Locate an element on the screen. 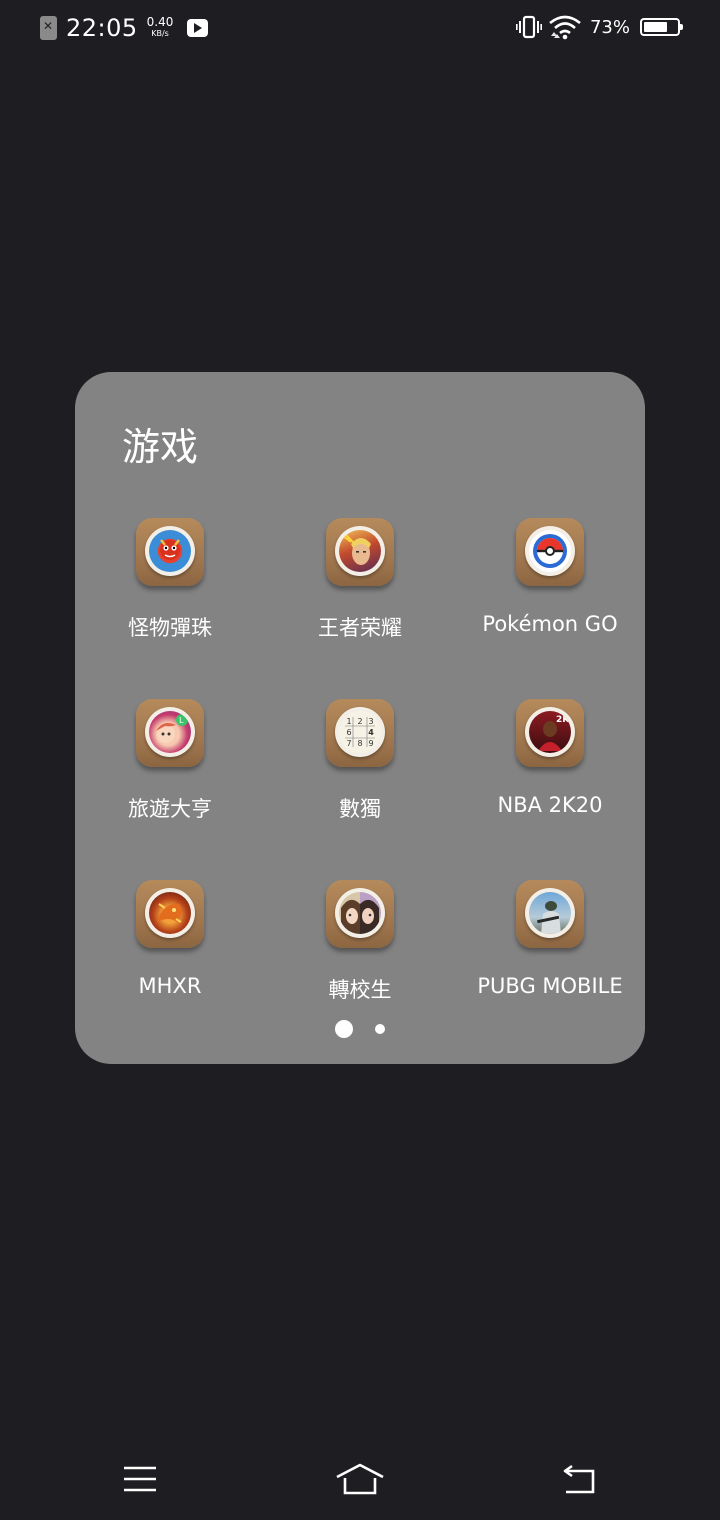 The image size is (720, 1520). nba-2k20-icon: 2K is located at coordinates (550, 733).